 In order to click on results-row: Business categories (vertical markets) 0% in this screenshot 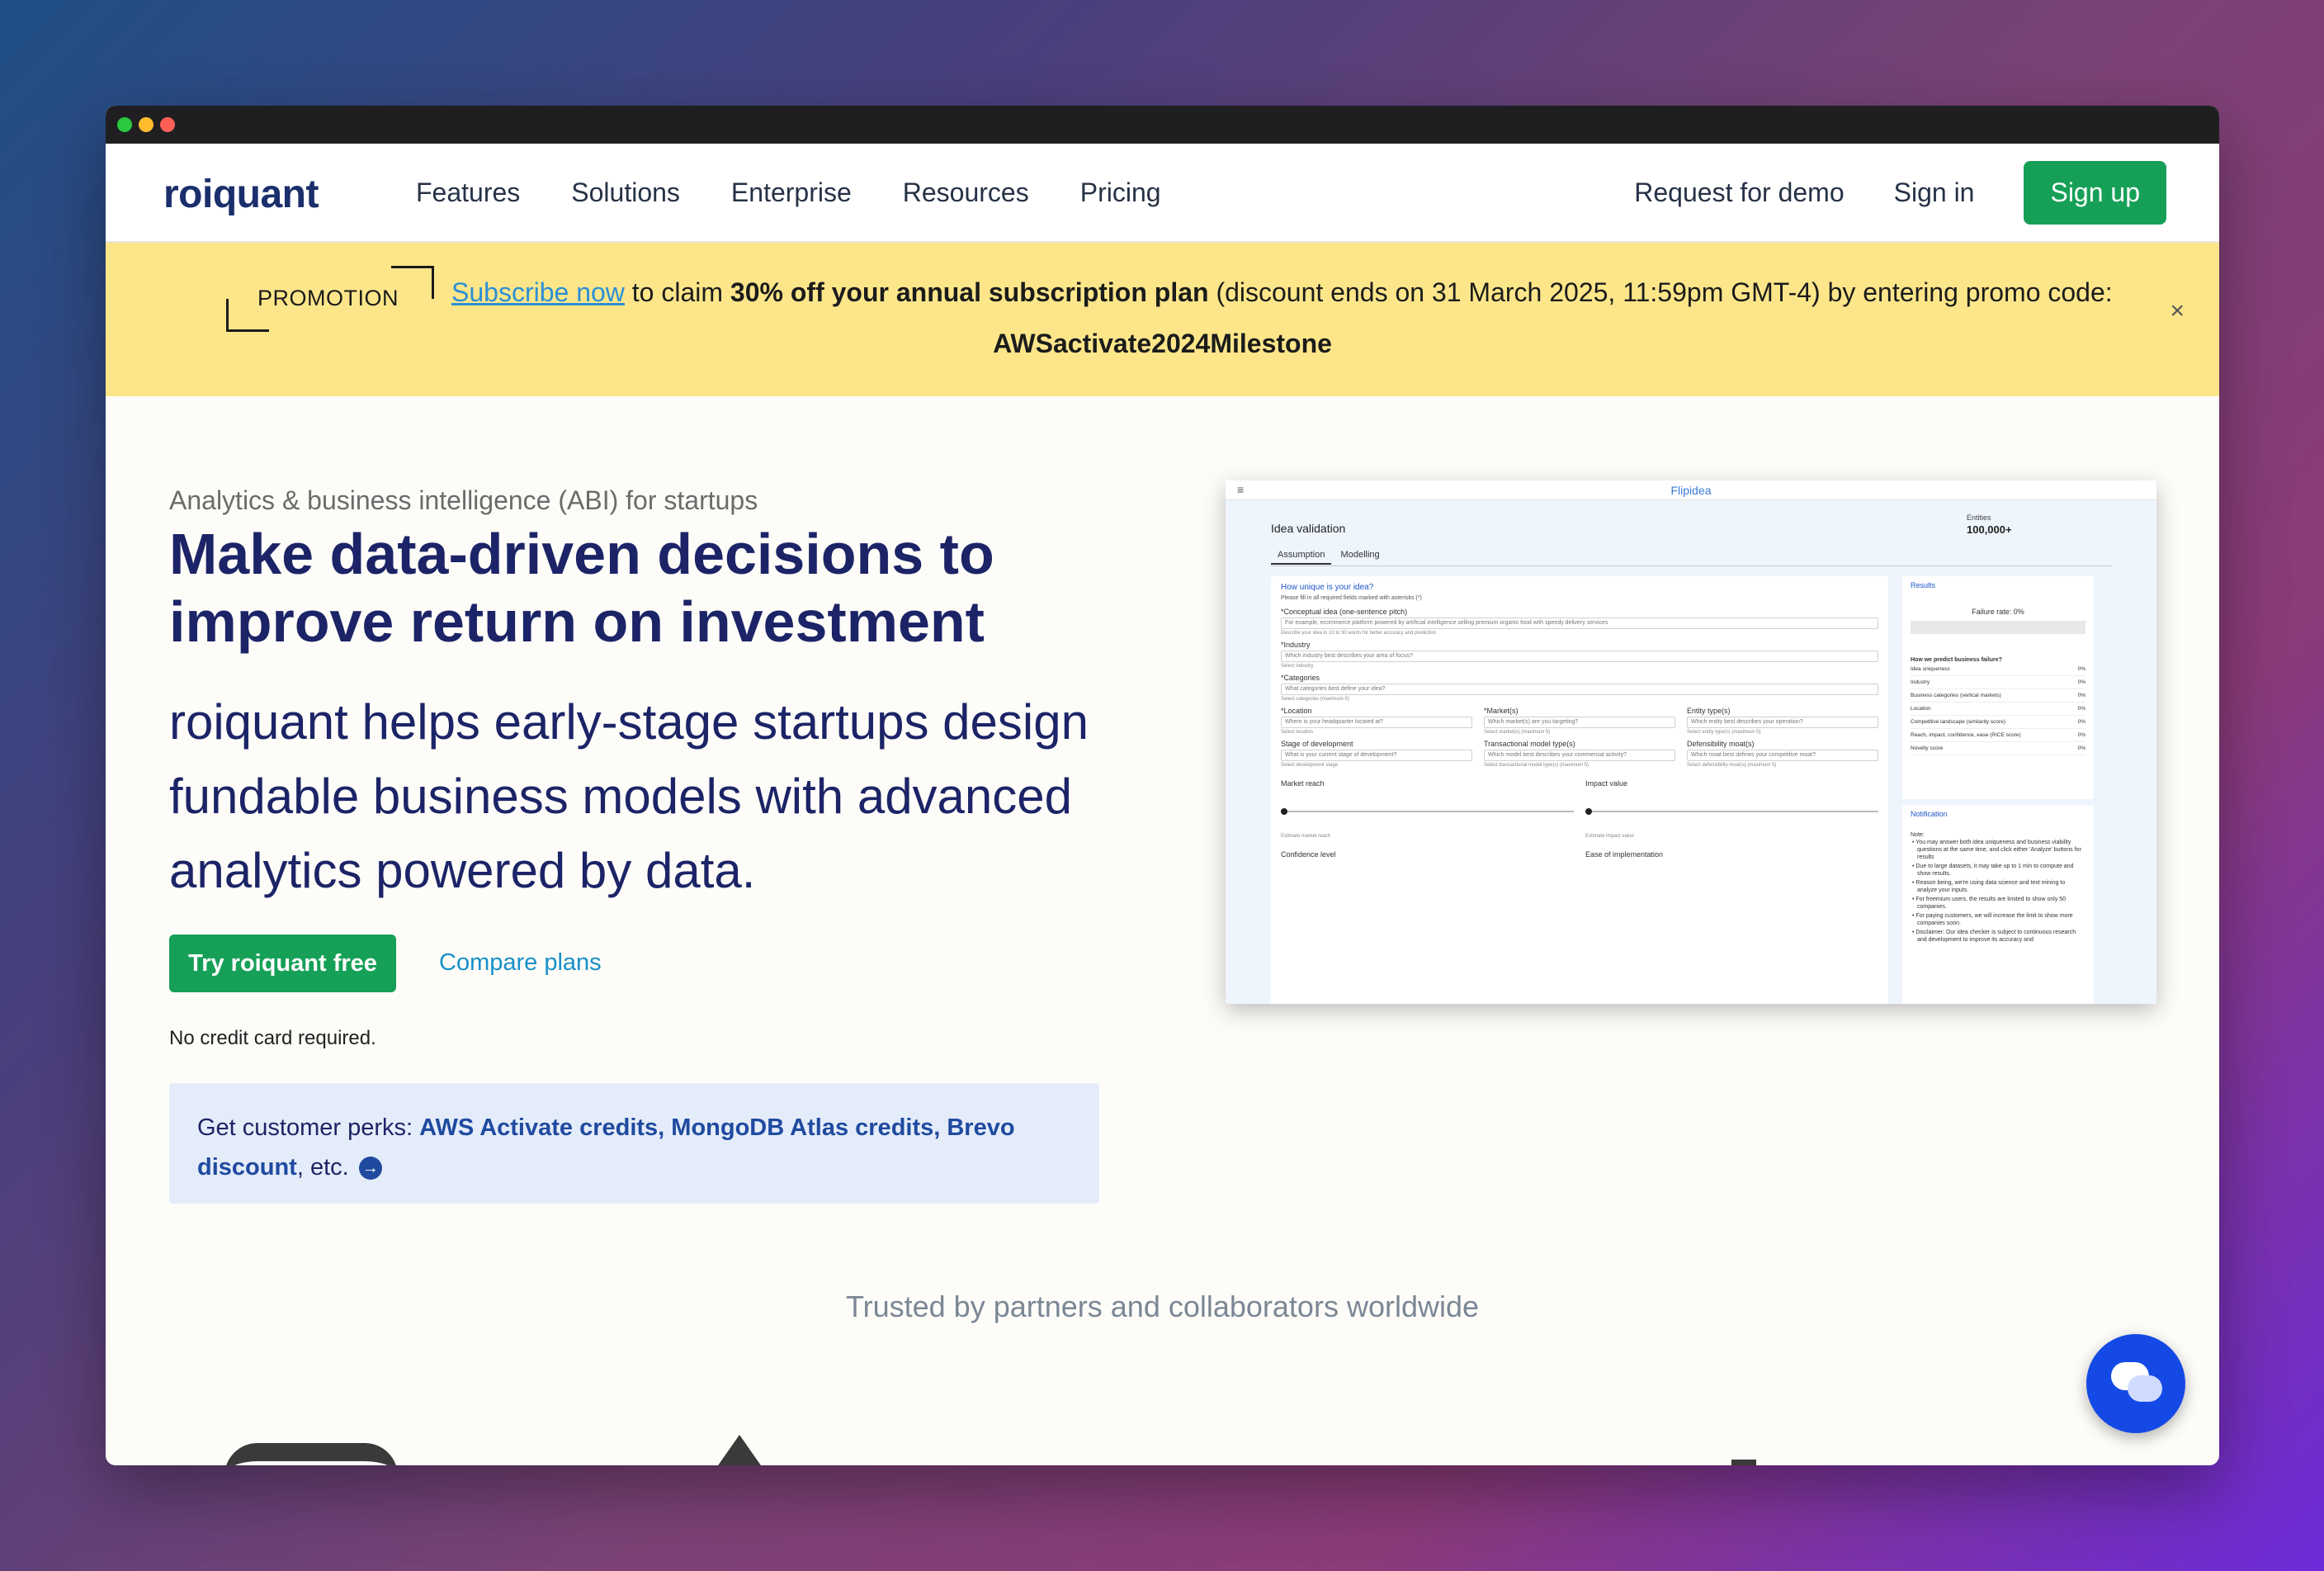, I will do `click(1998, 696)`.